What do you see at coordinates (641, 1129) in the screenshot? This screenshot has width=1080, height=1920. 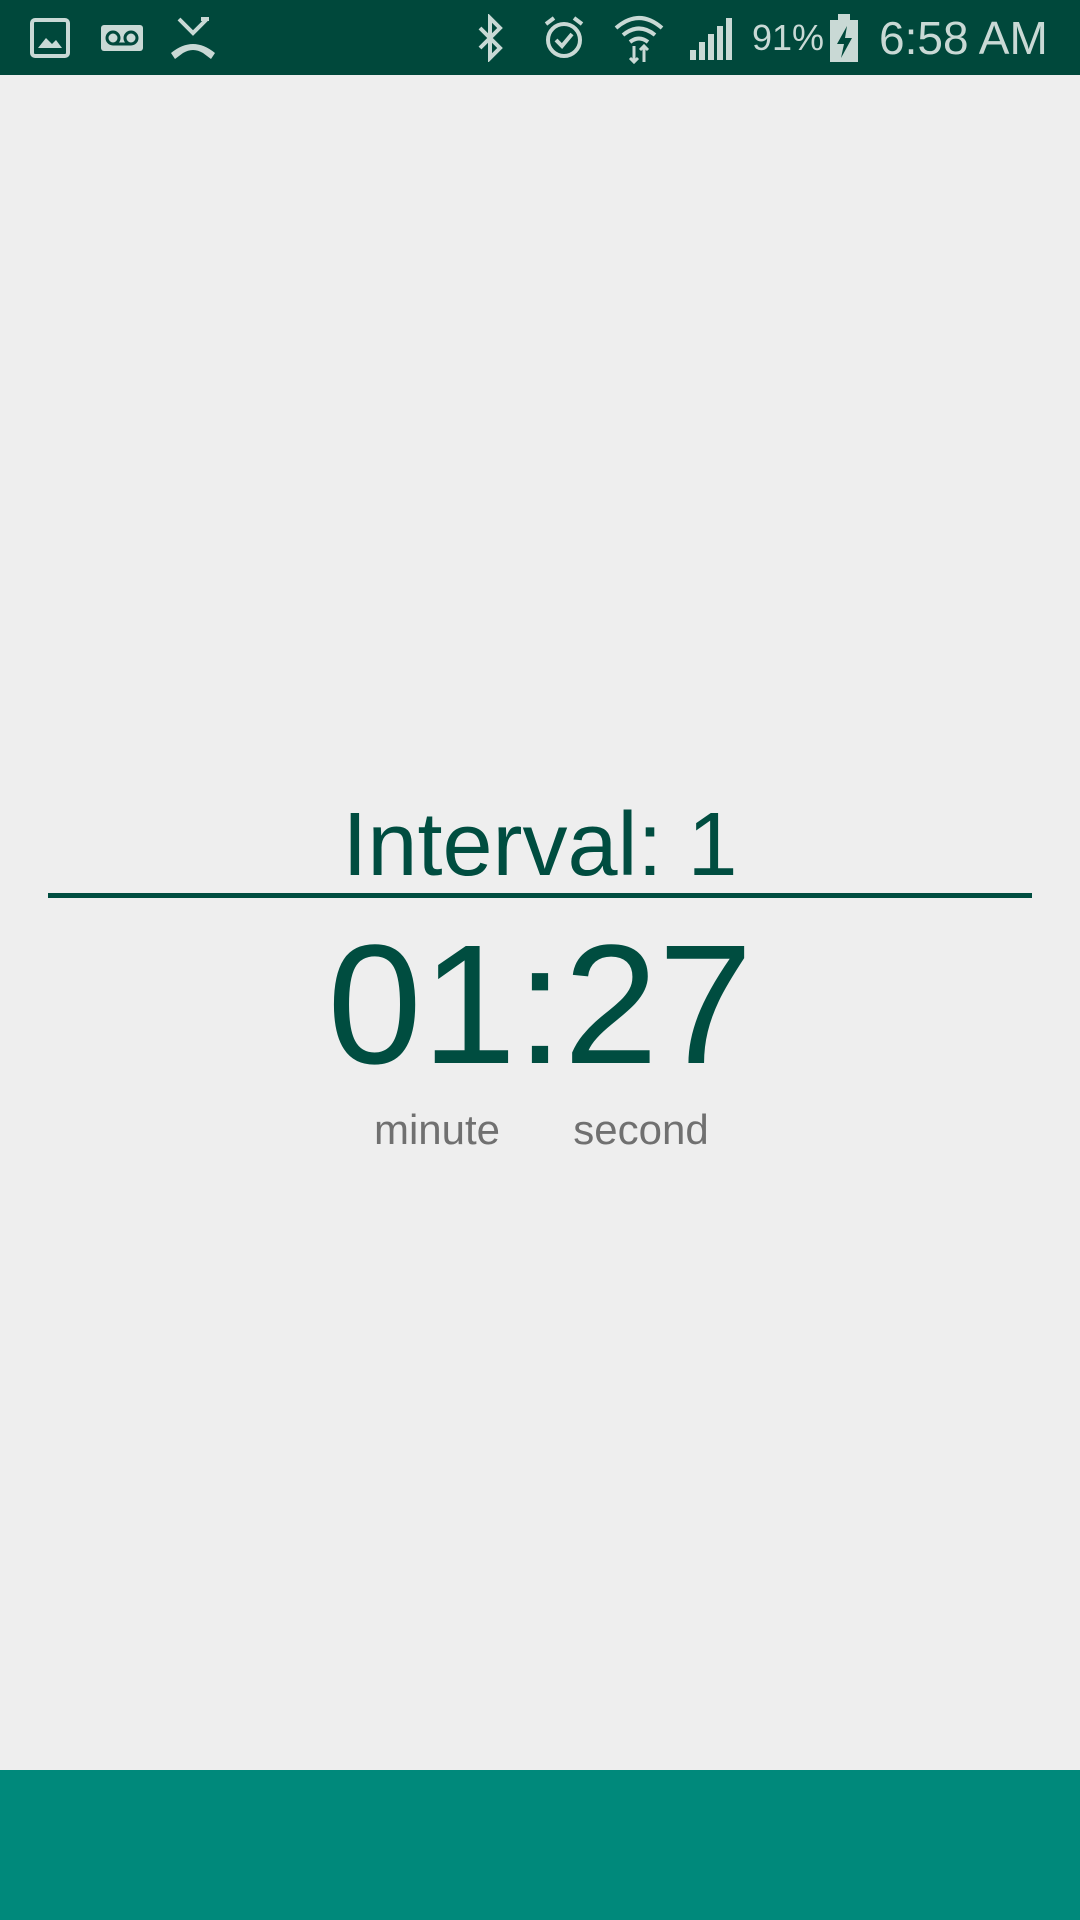 I see `second-label: second` at bounding box center [641, 1129].